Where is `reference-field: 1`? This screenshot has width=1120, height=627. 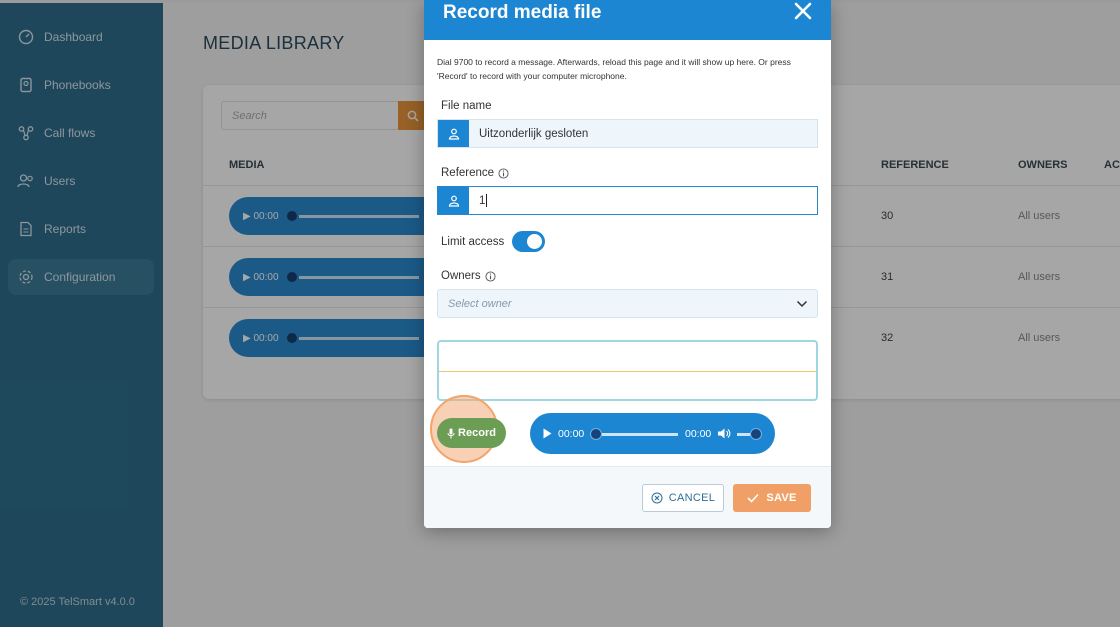
reference-field: 1 is located at coordinates (627, 200).